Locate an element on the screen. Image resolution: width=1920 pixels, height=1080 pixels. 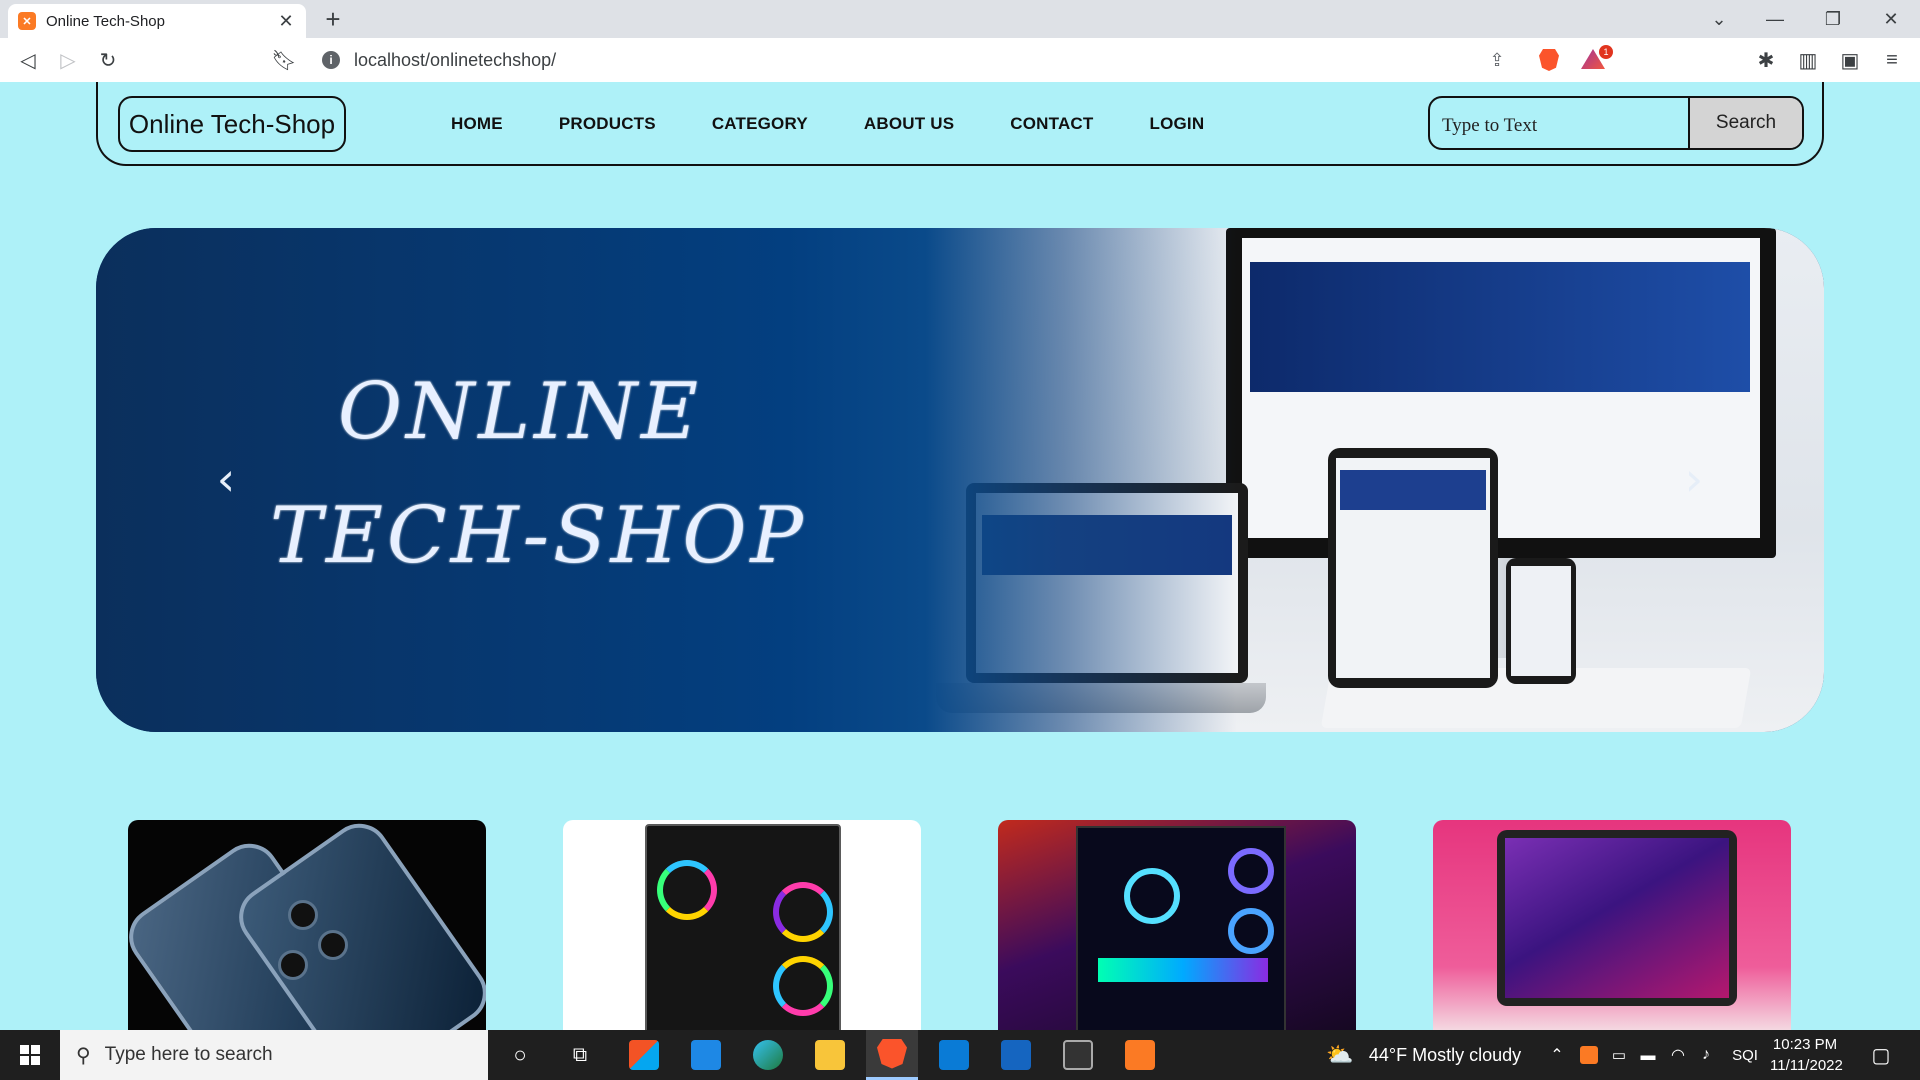
carousel-prev-icon: ‹ is located at coordinates (226, 479).